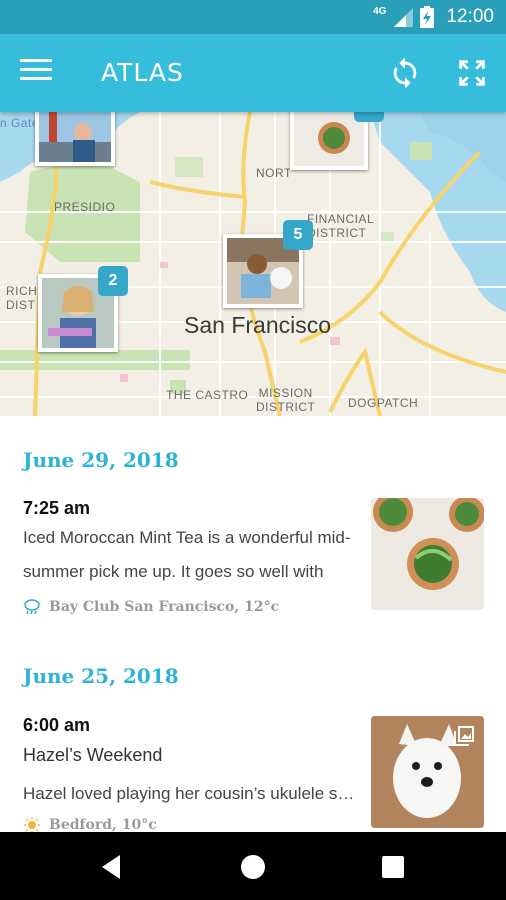  Describe the element at coordinates (464, 736) in the screenshot. I see `gallery-icon` at that location.